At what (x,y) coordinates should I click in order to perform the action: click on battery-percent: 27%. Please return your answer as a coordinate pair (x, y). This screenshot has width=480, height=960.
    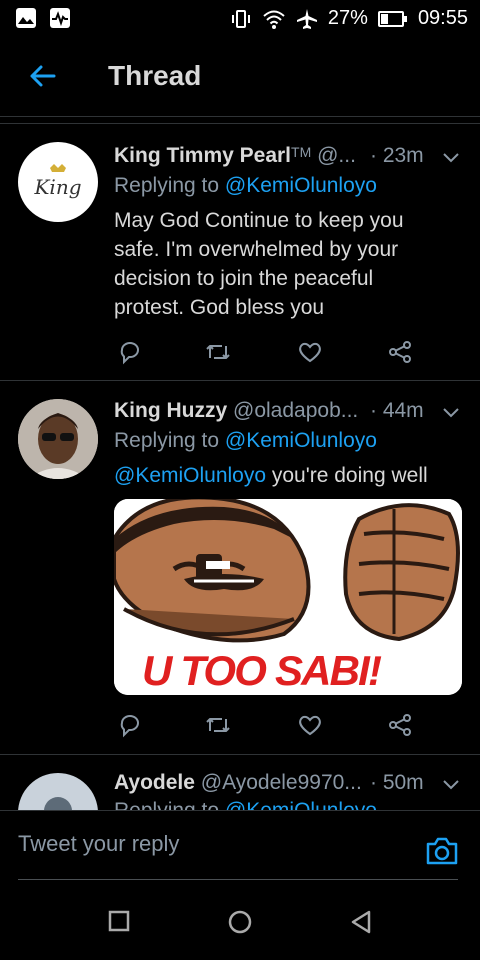
    Looking at the image, I should click on (347, 18).